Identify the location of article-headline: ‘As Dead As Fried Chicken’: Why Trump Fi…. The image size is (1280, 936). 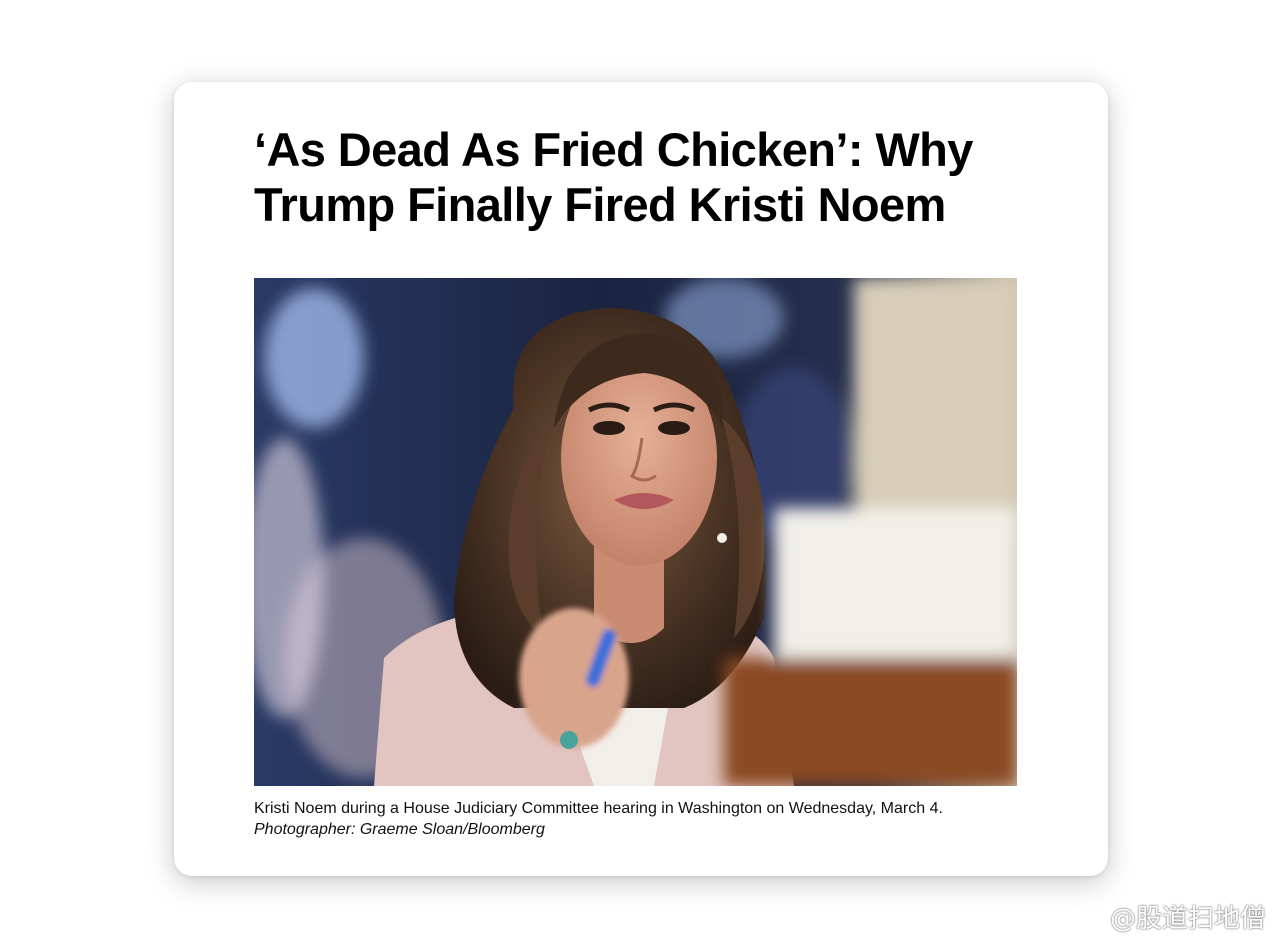
(613, 177).